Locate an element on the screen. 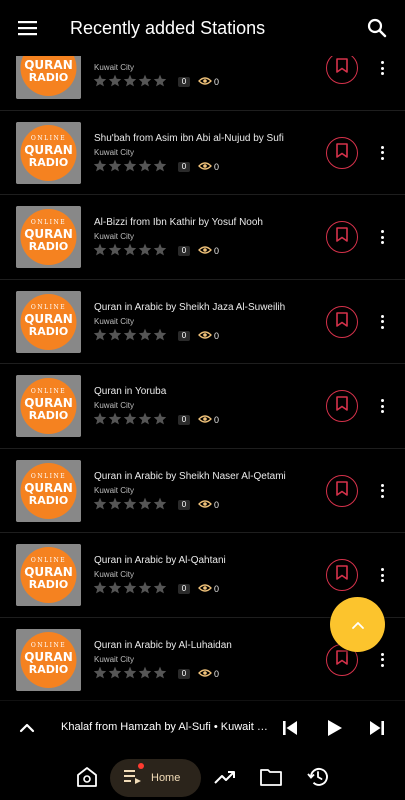 Image resolution: width=405 pixels, height=800 pixels. menu-icon is located at coordinates (28, 28).